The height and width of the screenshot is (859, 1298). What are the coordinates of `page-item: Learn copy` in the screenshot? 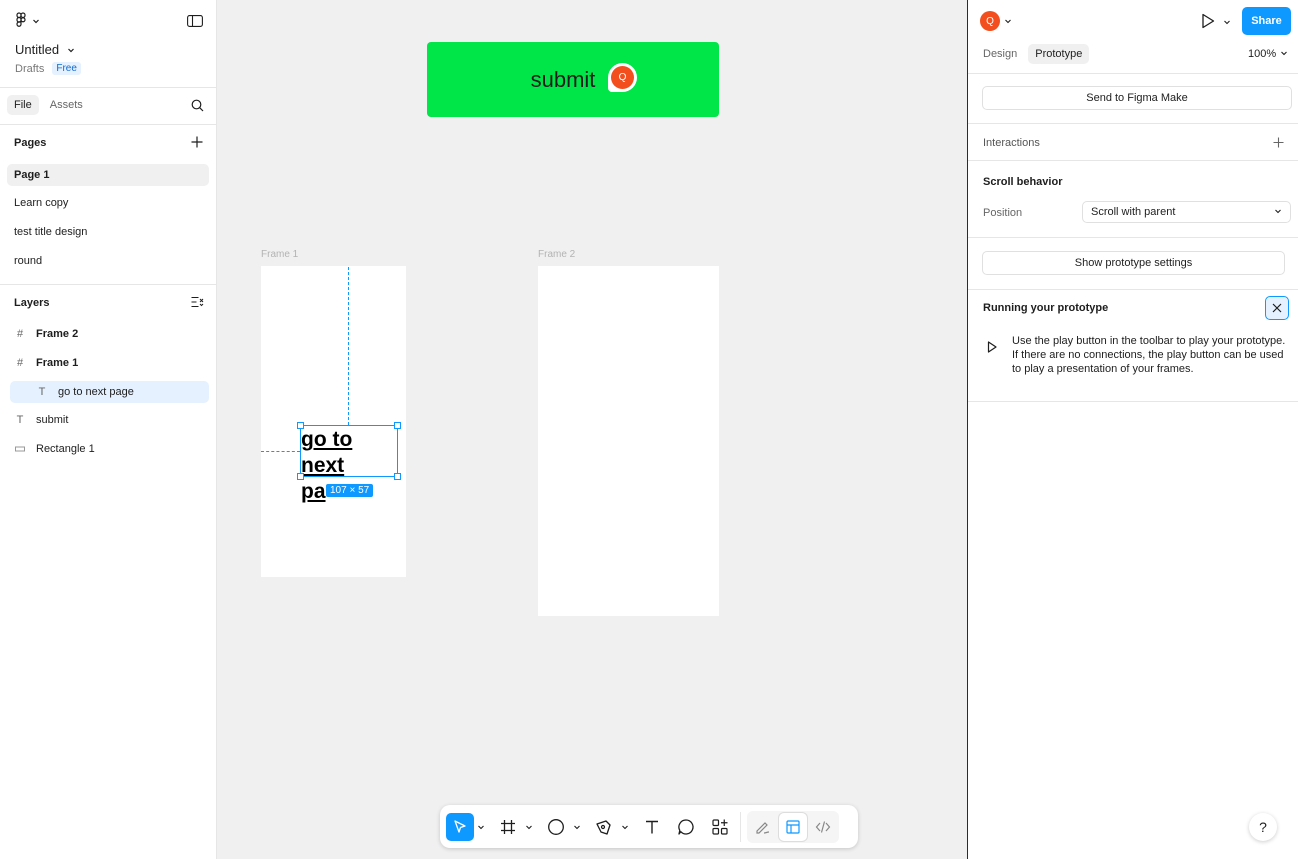 It's located at (108, 203).